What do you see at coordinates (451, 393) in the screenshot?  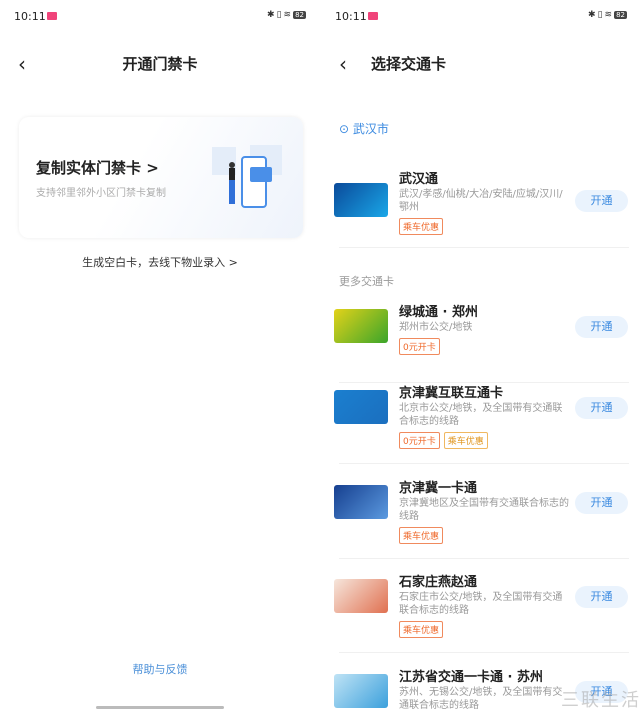 I see `card-name: 京津冀互联互通卡` at bounding box center [451, 393].